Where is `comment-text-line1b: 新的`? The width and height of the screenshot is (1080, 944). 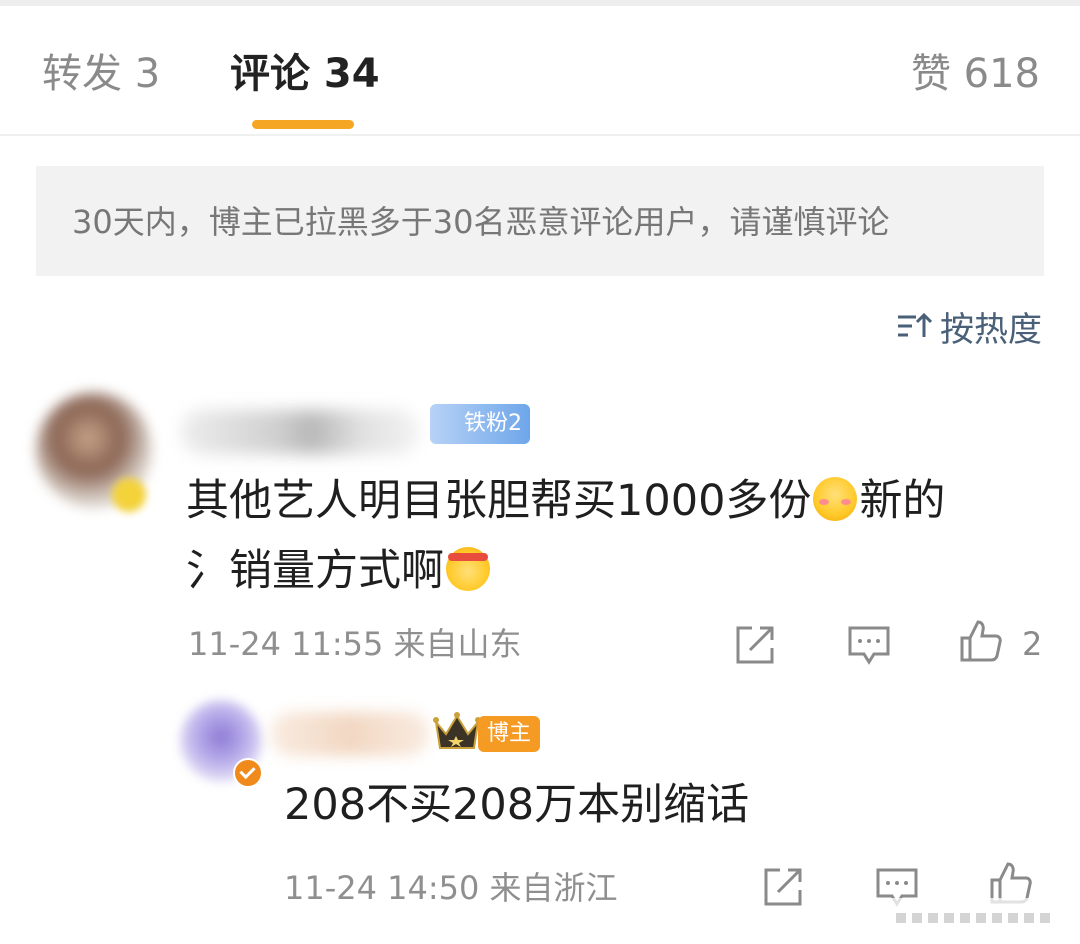
comment-text-line1b: 新的 is located at coordinates (902, 501).